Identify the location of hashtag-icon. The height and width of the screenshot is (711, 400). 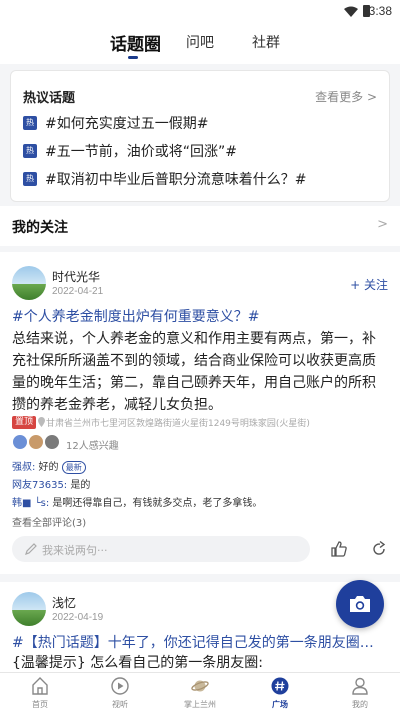
(280, 686).